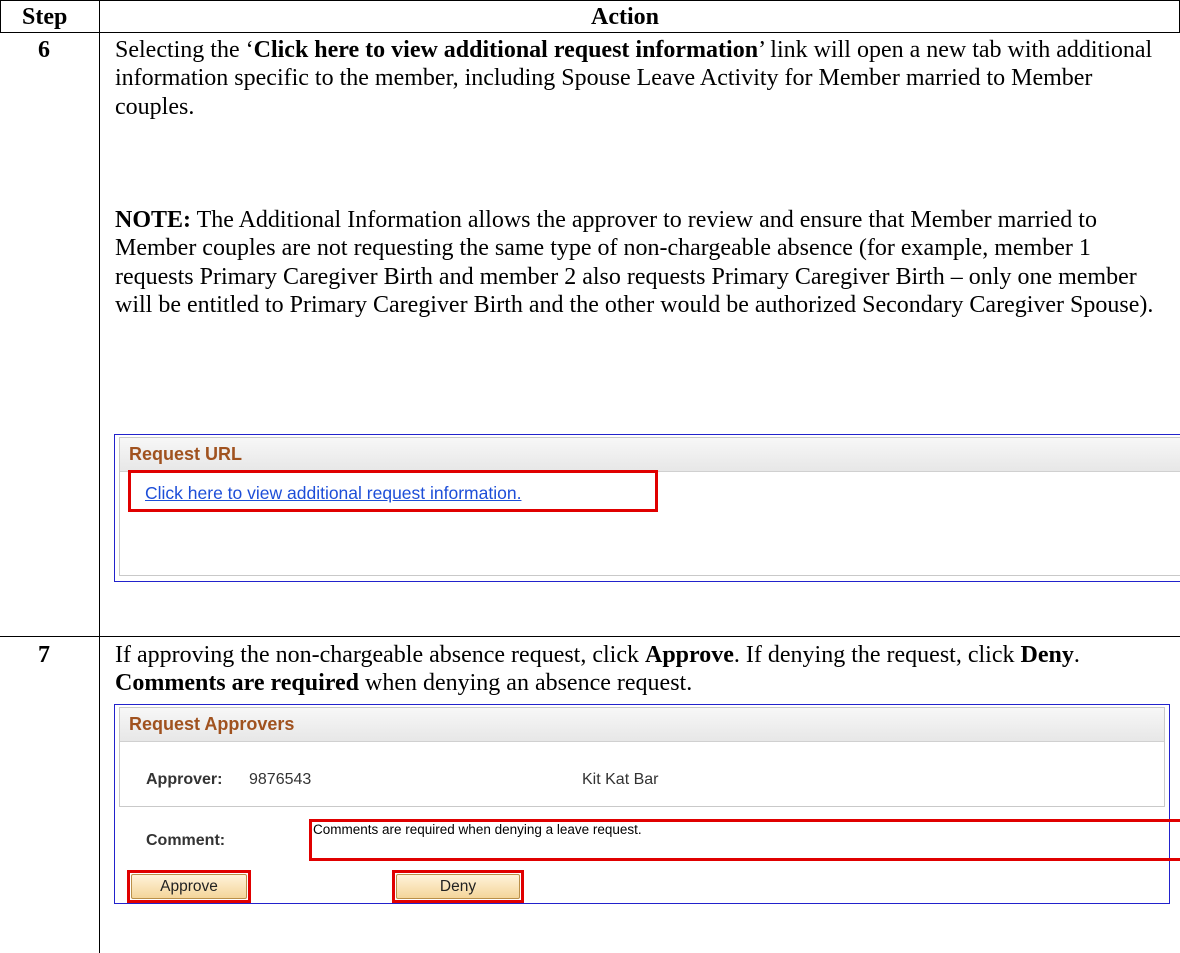 The width and height of the screenshot is (1180, 953). I want to click on approver-name: Kit Kat Bar, so click(620, 779).